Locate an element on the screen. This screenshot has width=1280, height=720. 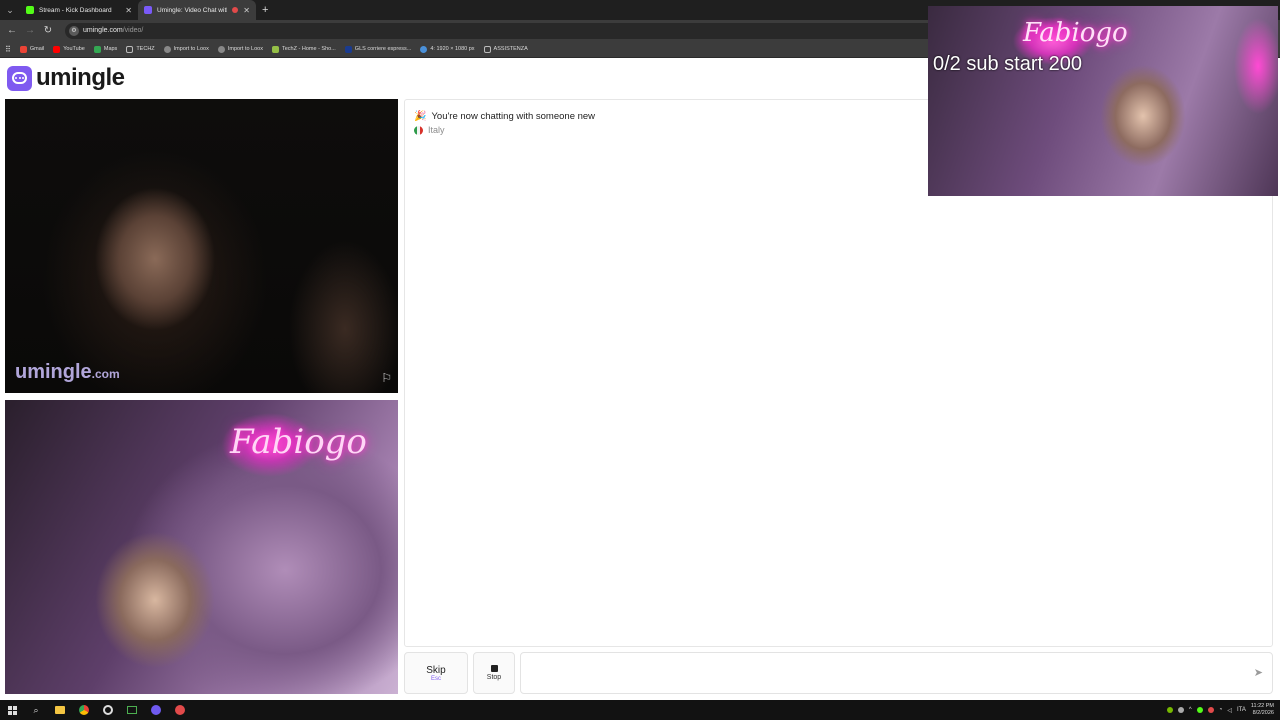
kick-icon is located at coordinates (30, 10).